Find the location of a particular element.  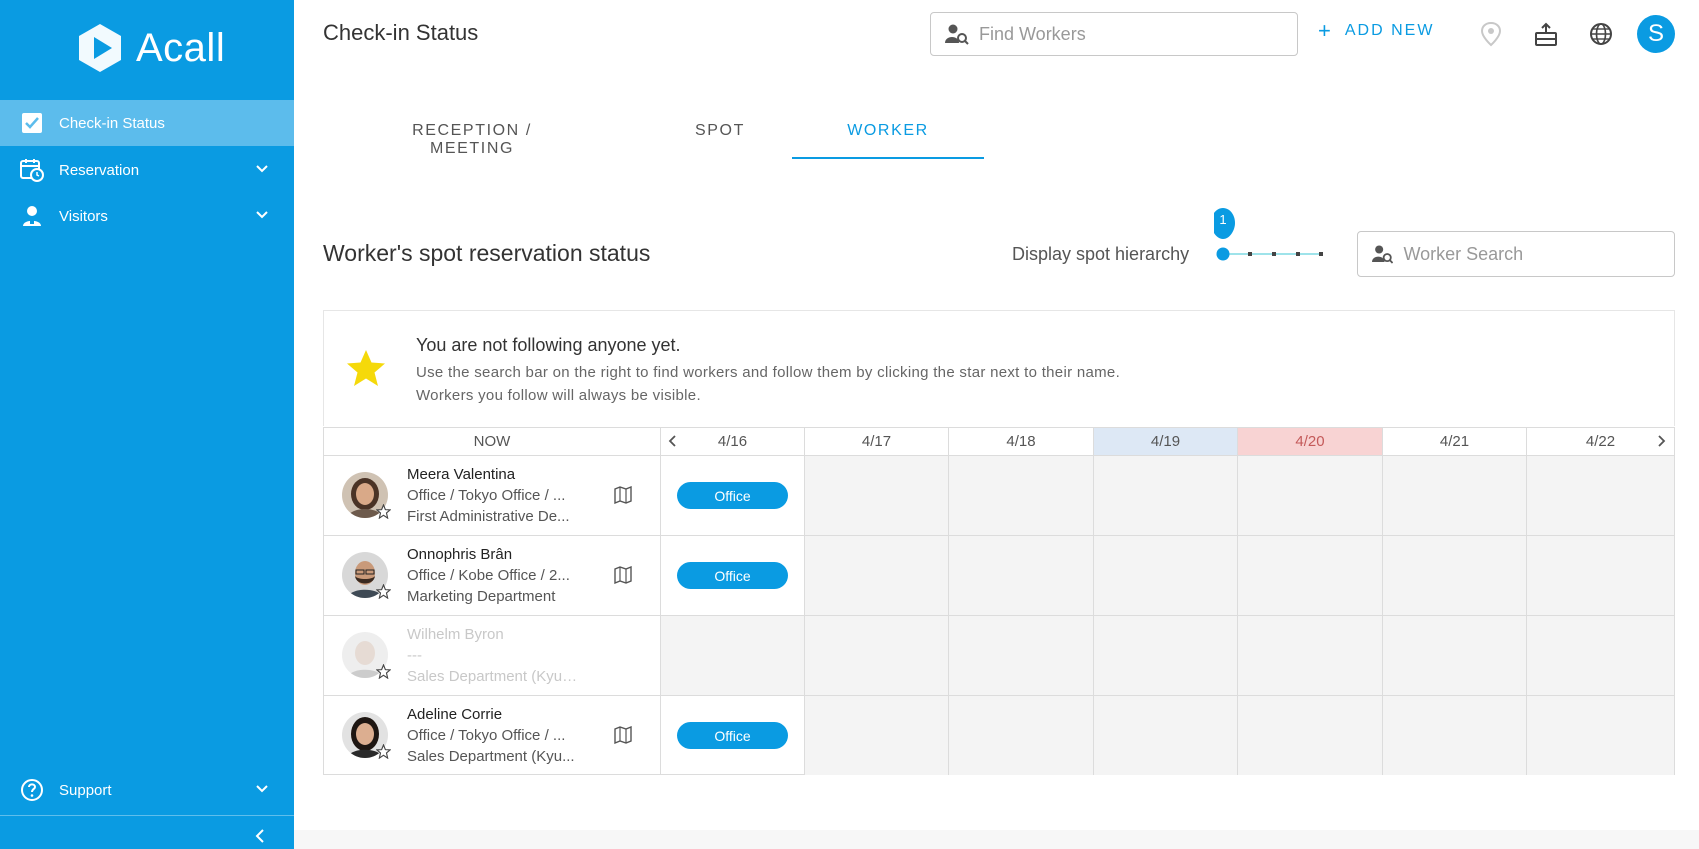

date-header-today: 4/19 is located at coordinates (1166, 441).